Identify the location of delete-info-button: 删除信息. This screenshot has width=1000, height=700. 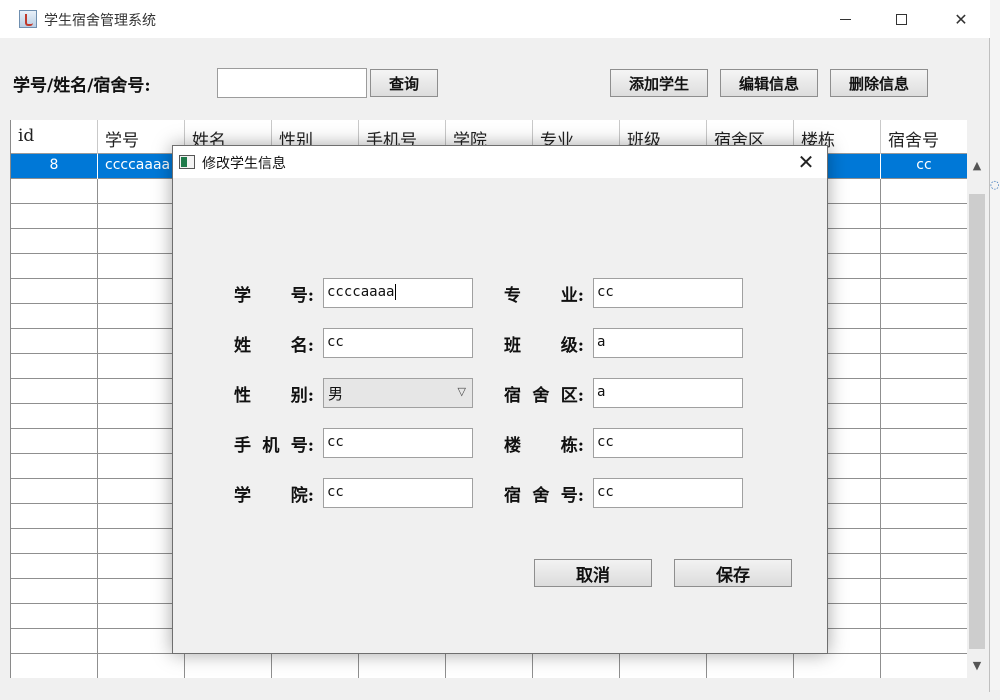
(879, 83).